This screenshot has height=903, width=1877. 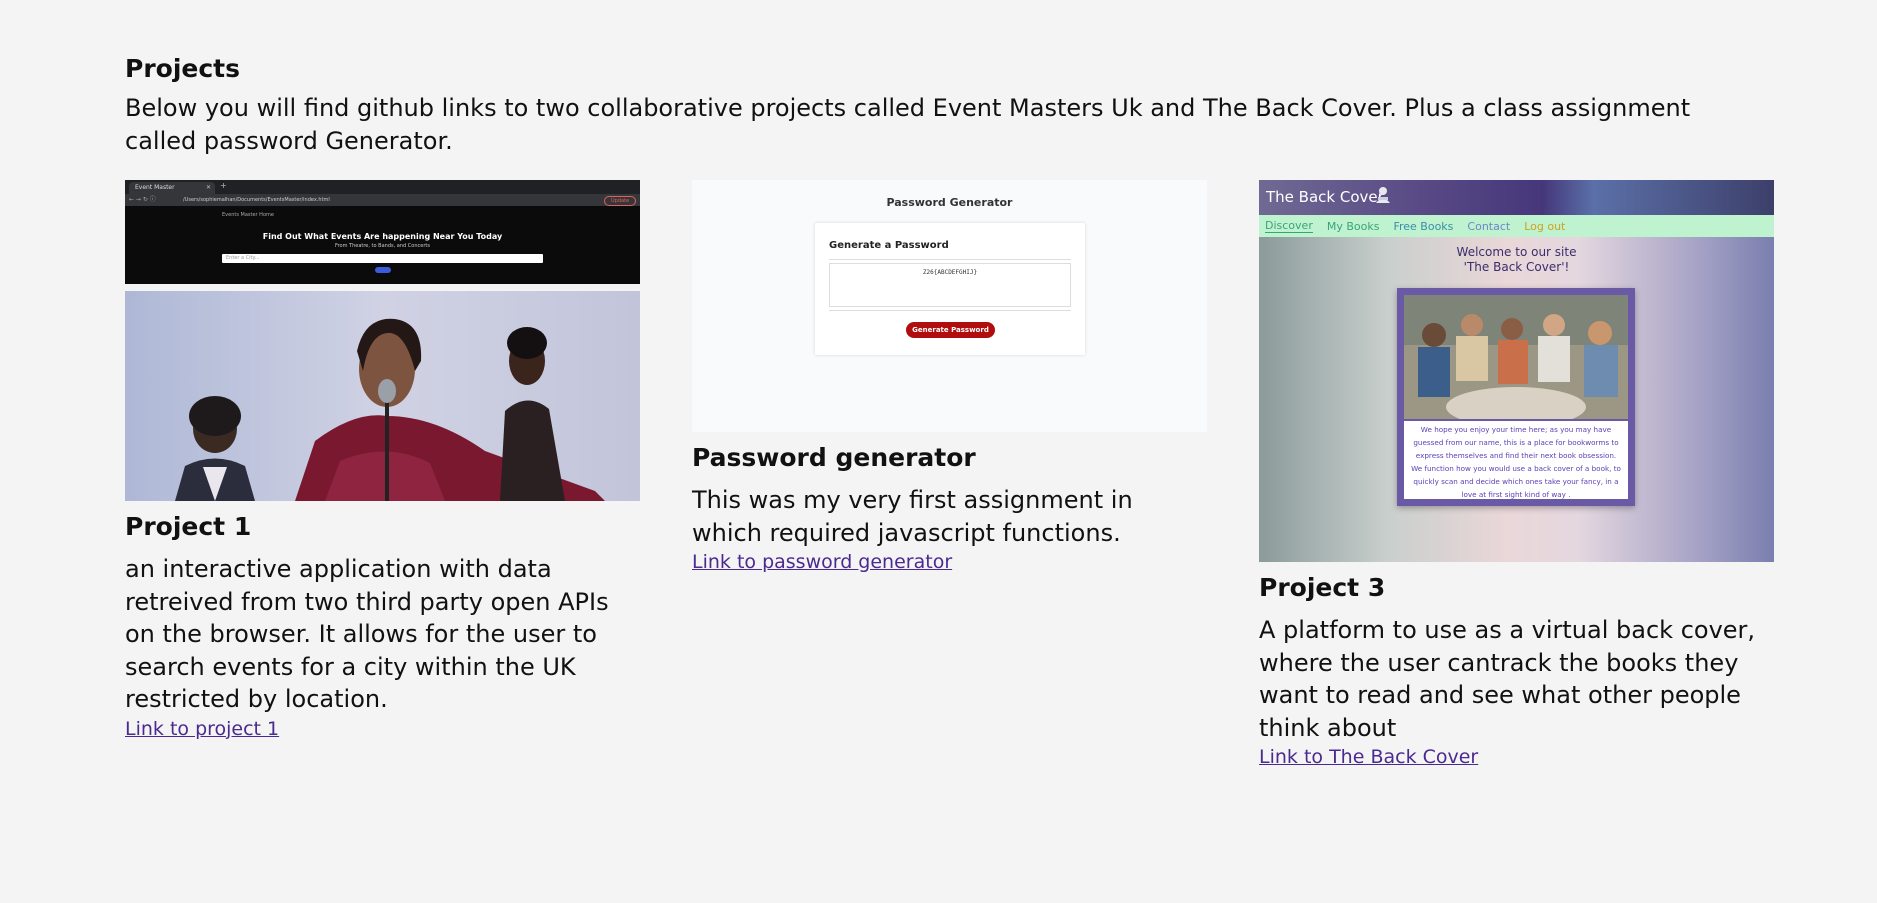 I want to click on singer-photo, so click(x=382, y=396).